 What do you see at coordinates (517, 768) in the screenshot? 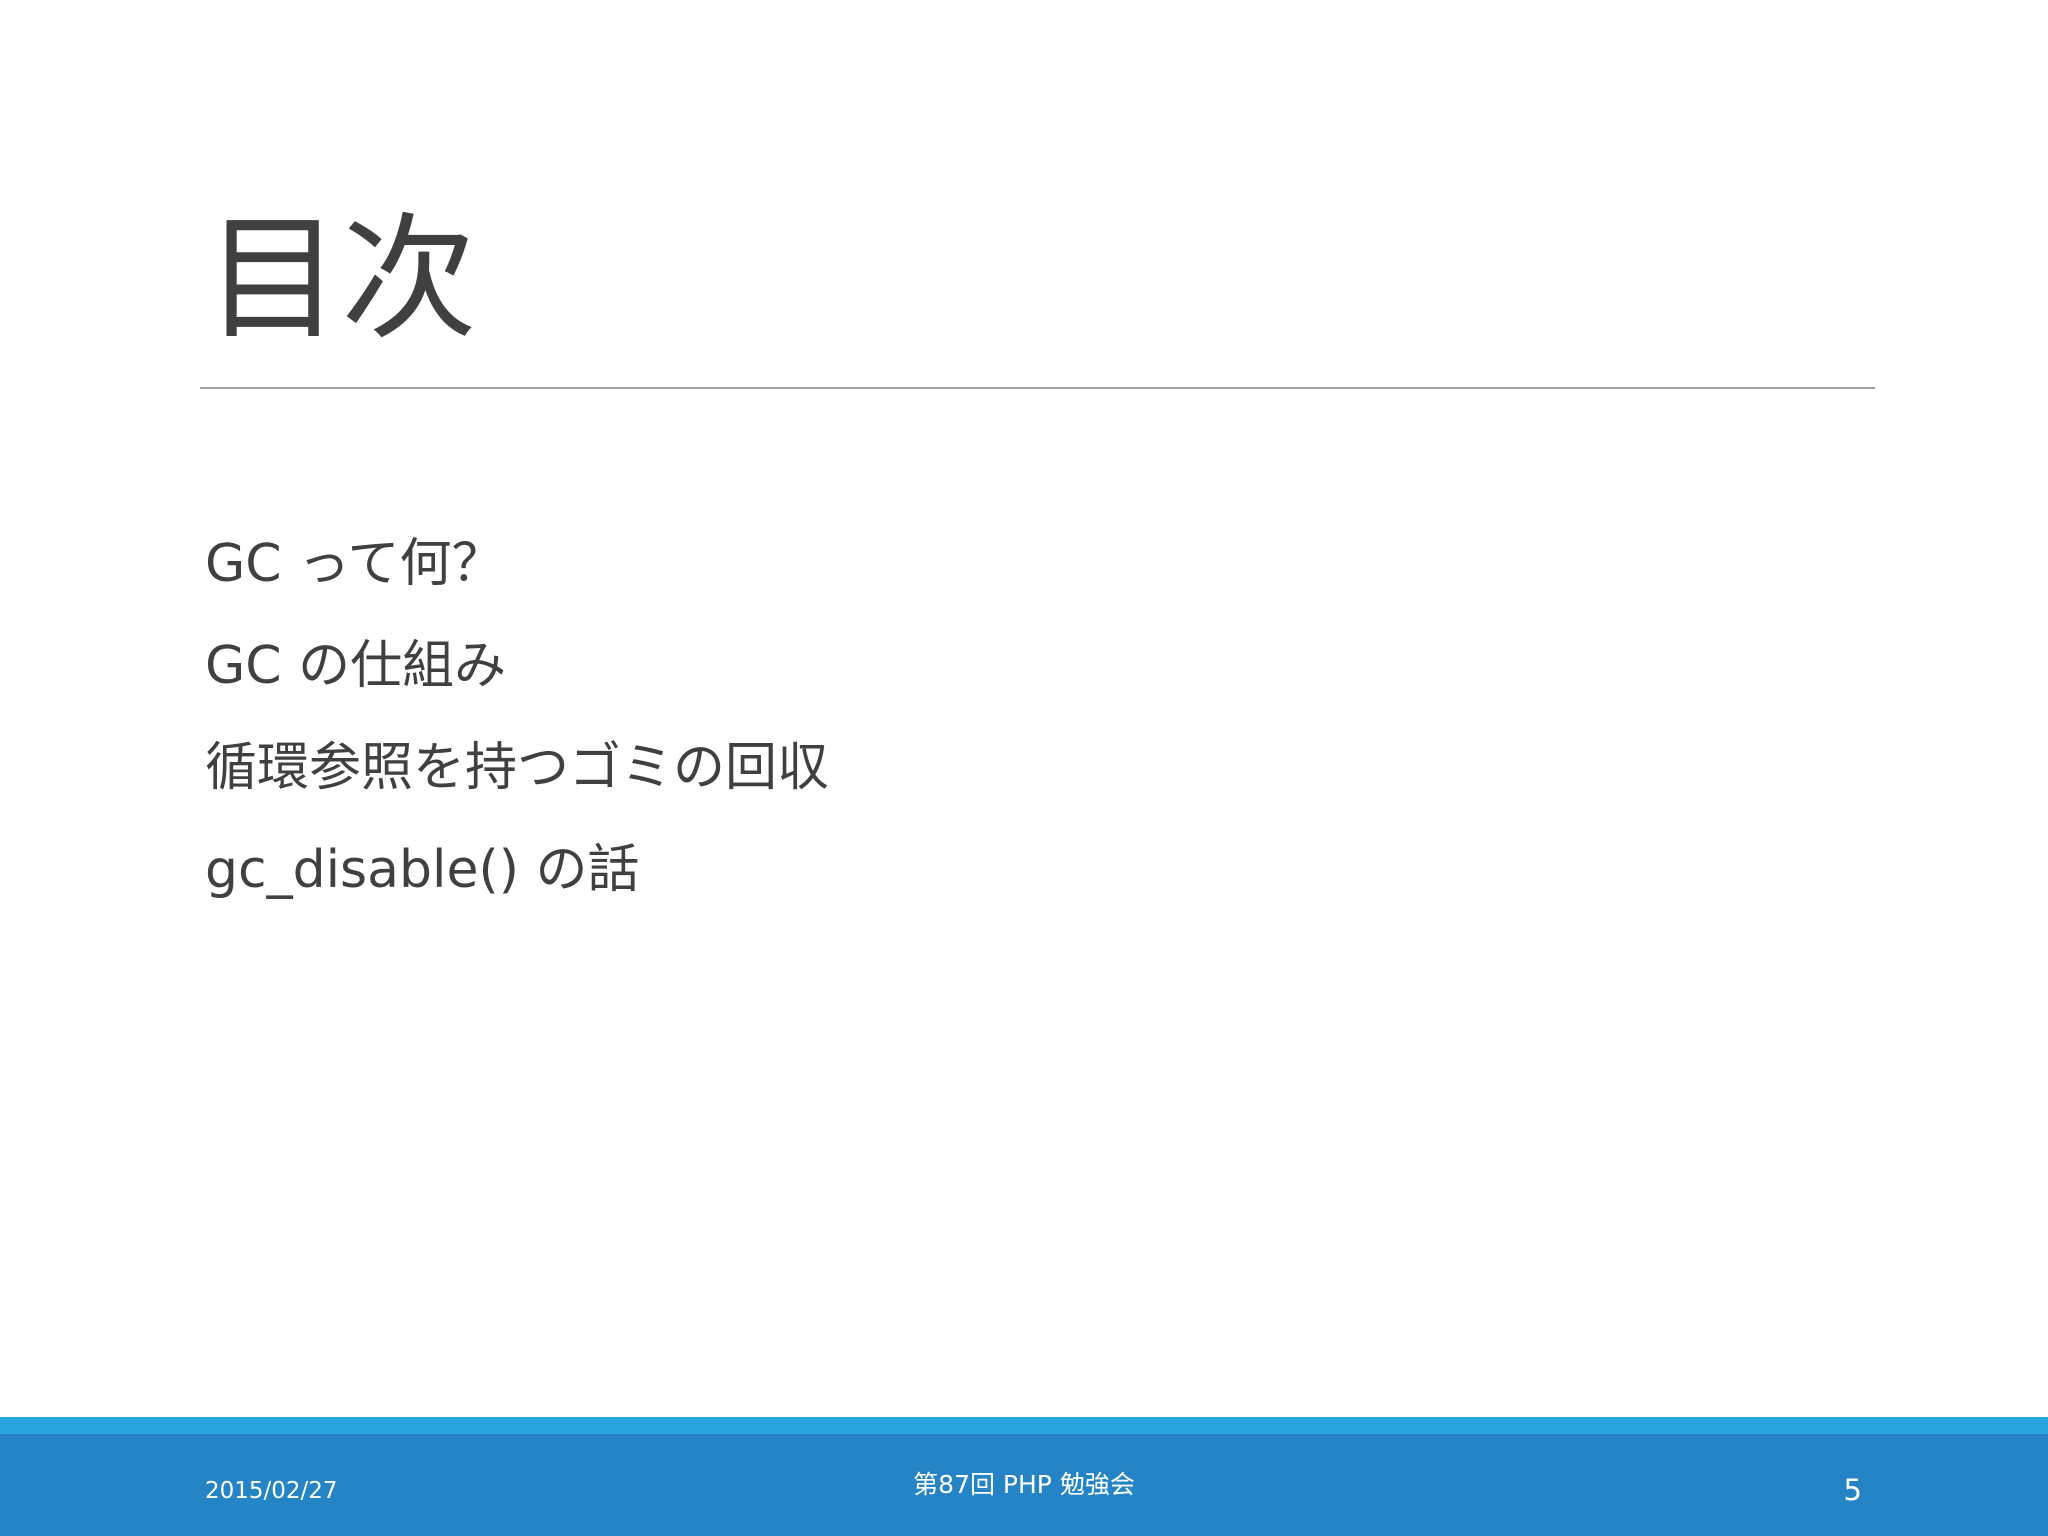
I see `agenda-item: 循環参照を持つゴミの回収` at bounding box center [517, 768].